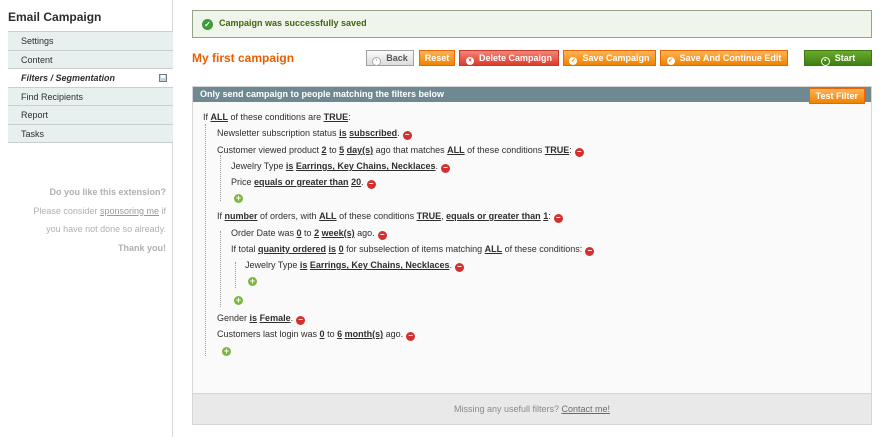 This screenshot has height=437, width=883. I want to click on footer-text: Missing any usefull filters?, so click(507, 409).